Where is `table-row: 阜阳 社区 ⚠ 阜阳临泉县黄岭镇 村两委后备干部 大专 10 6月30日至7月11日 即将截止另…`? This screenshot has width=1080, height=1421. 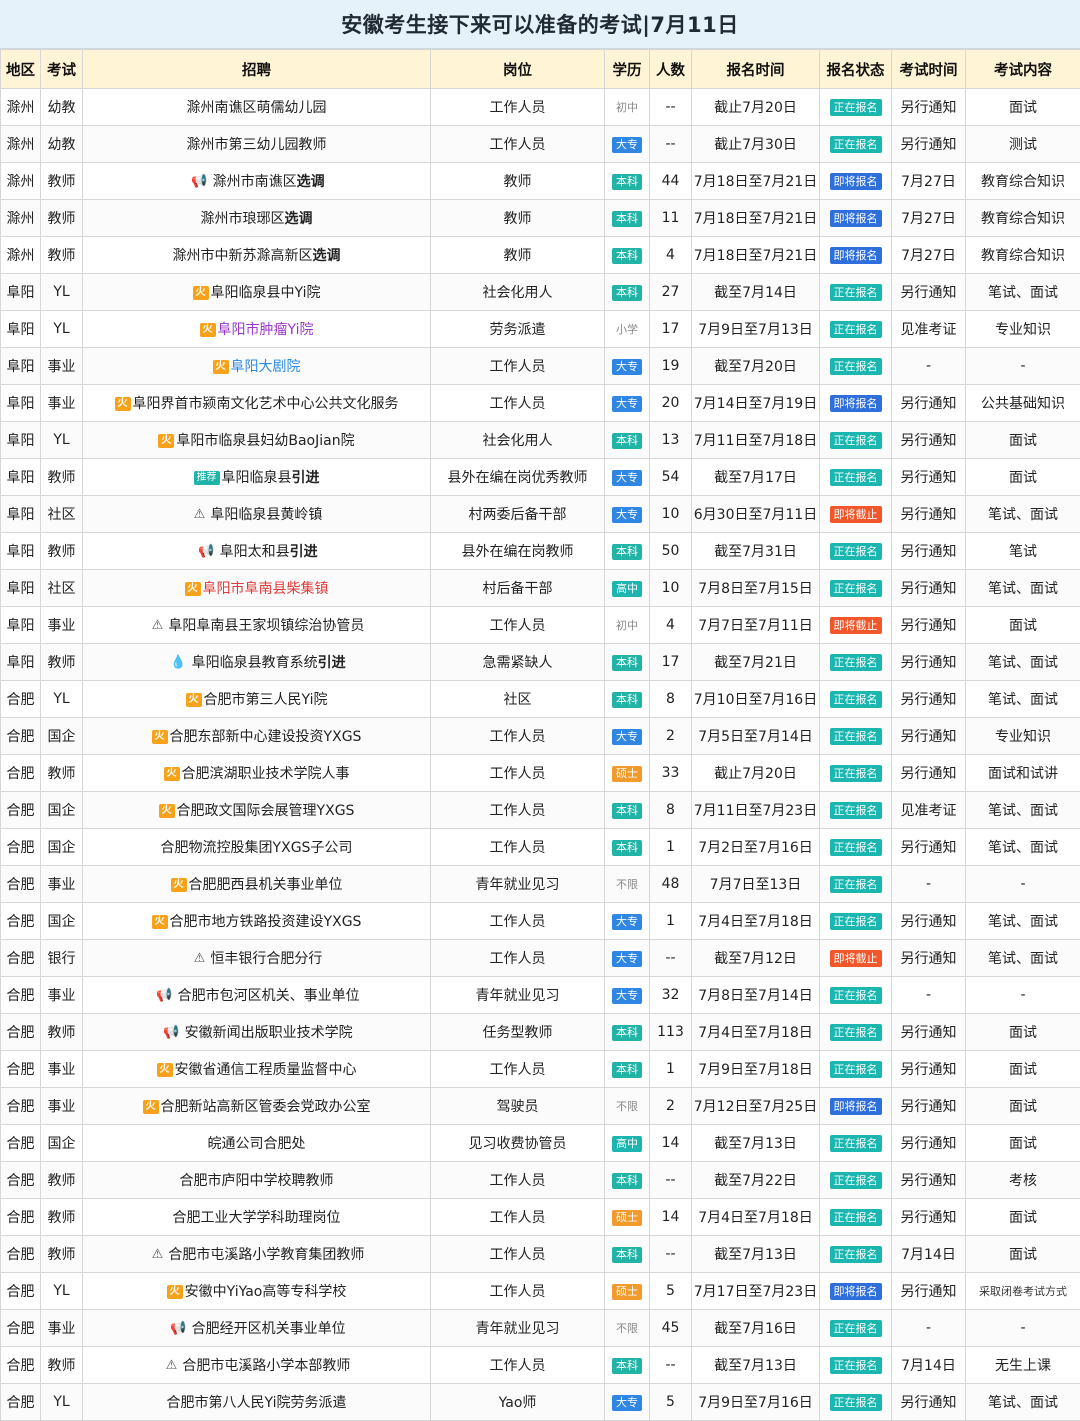 table-row: 阜阳 社区 ⚠ 阜阳临泉县黄岭镇 村两委后备干部 大专 10 6月30日至7月11日 即将截止另… is located at coordinates (540, 514).